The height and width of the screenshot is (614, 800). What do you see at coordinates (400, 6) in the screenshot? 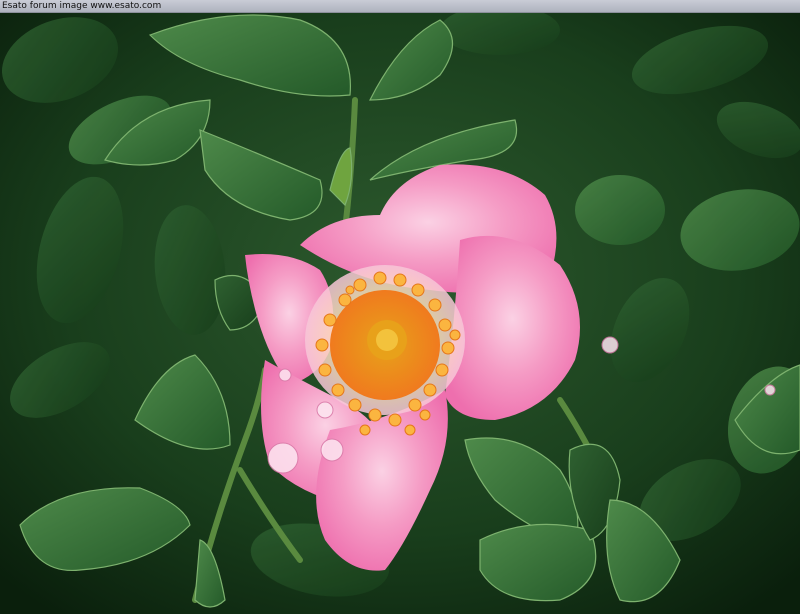
I see `watermark-banner: Esato forum image www.esato.com` at bounding box center [400, 6].